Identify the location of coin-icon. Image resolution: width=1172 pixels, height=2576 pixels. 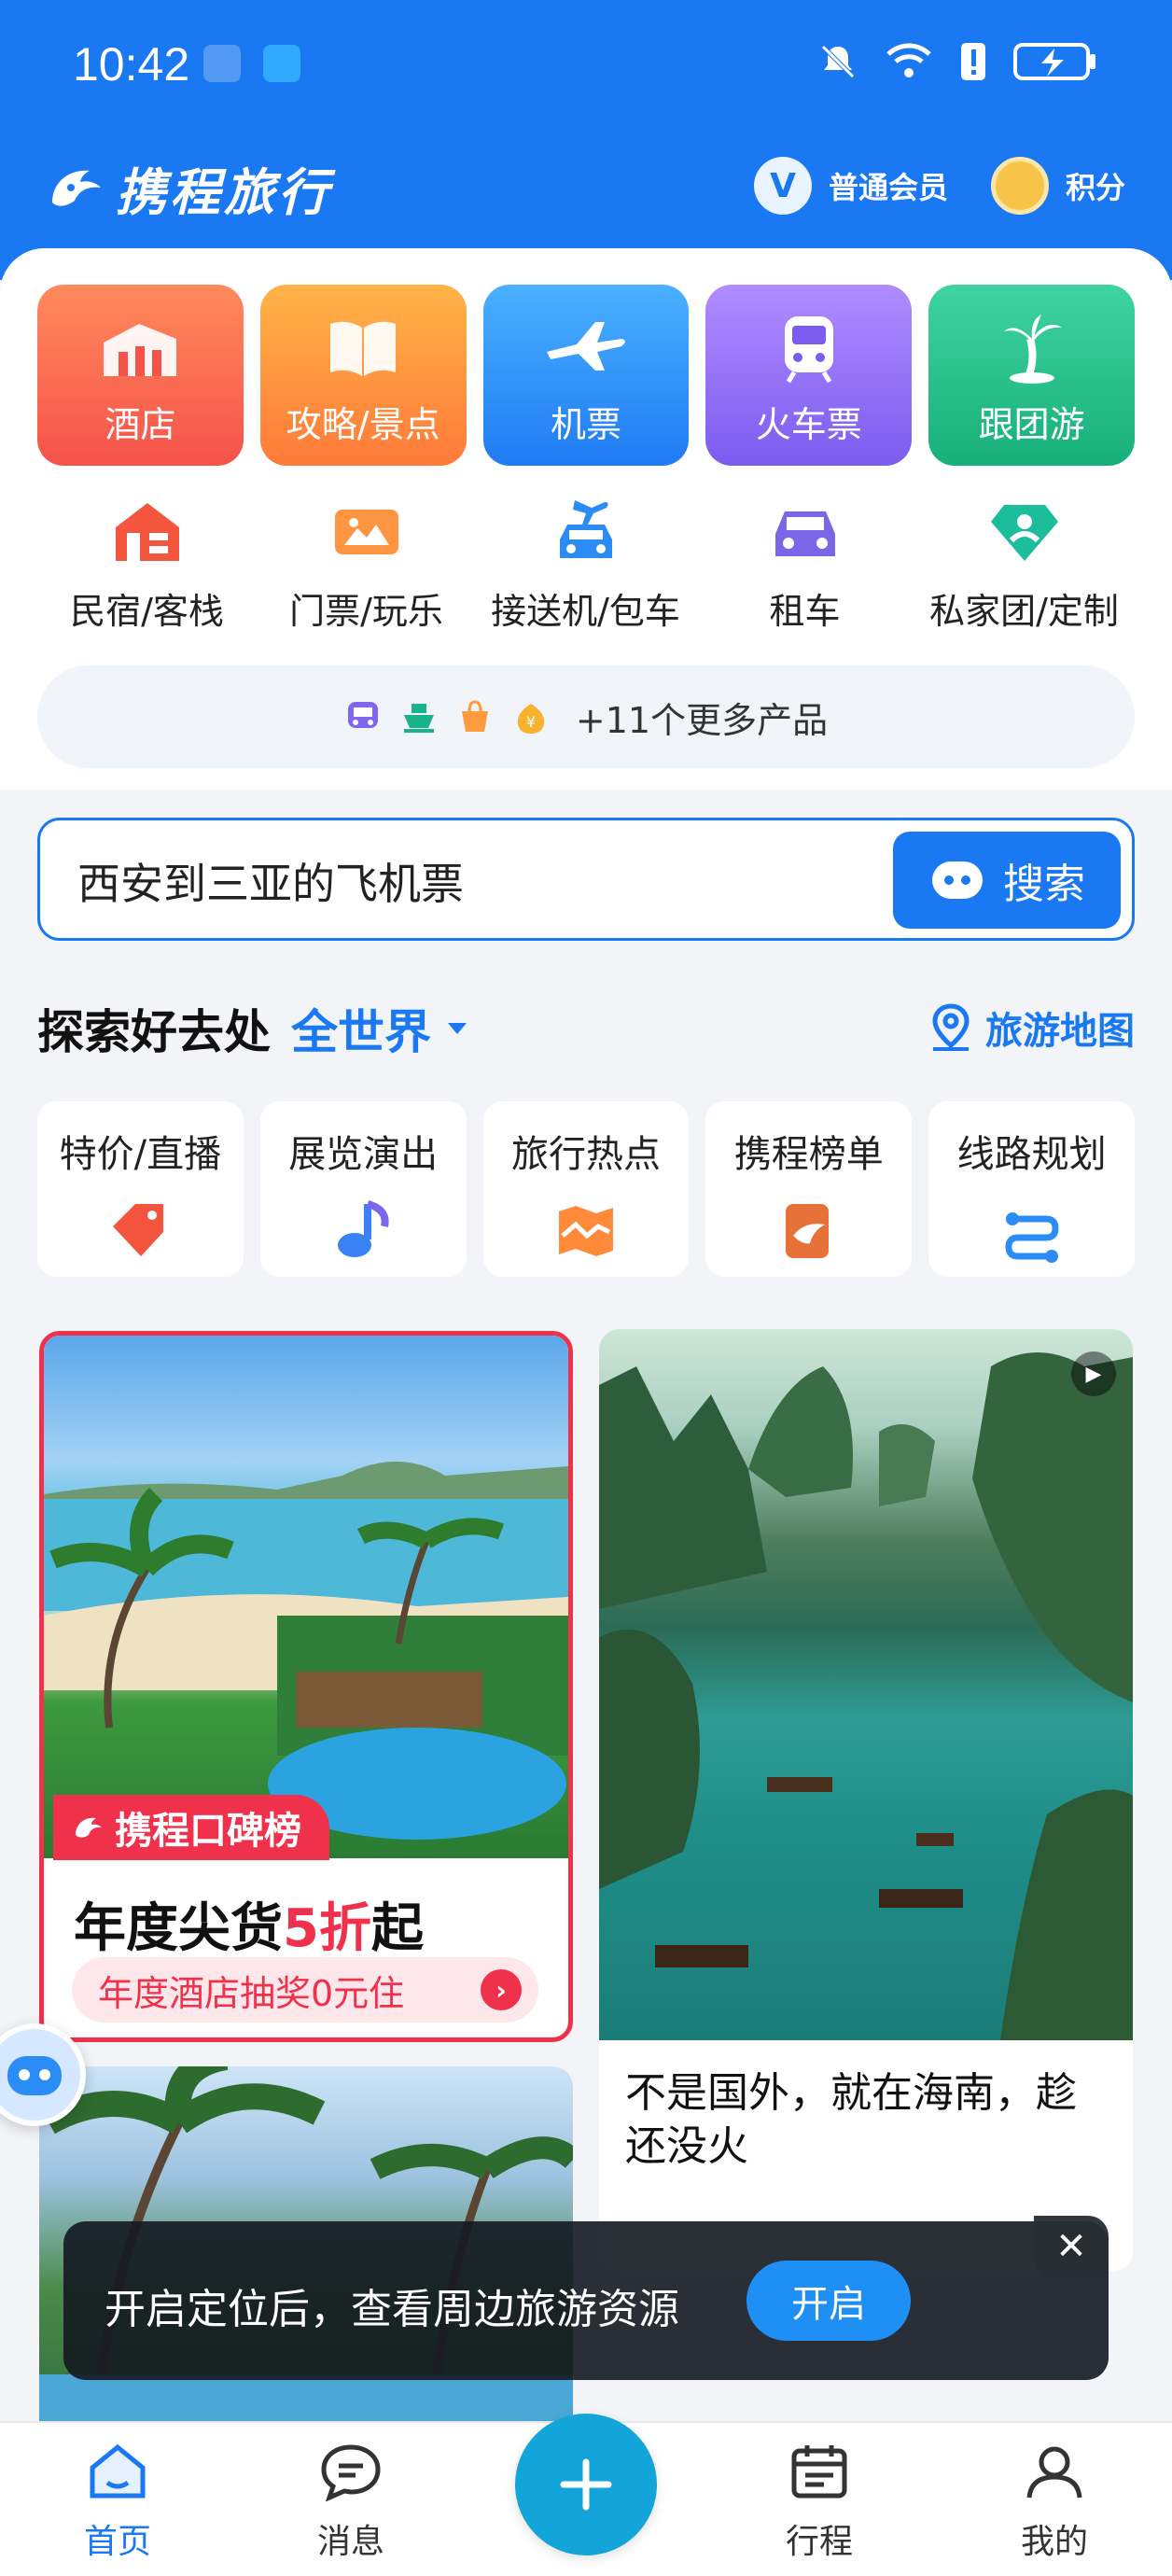
(1020, 186).